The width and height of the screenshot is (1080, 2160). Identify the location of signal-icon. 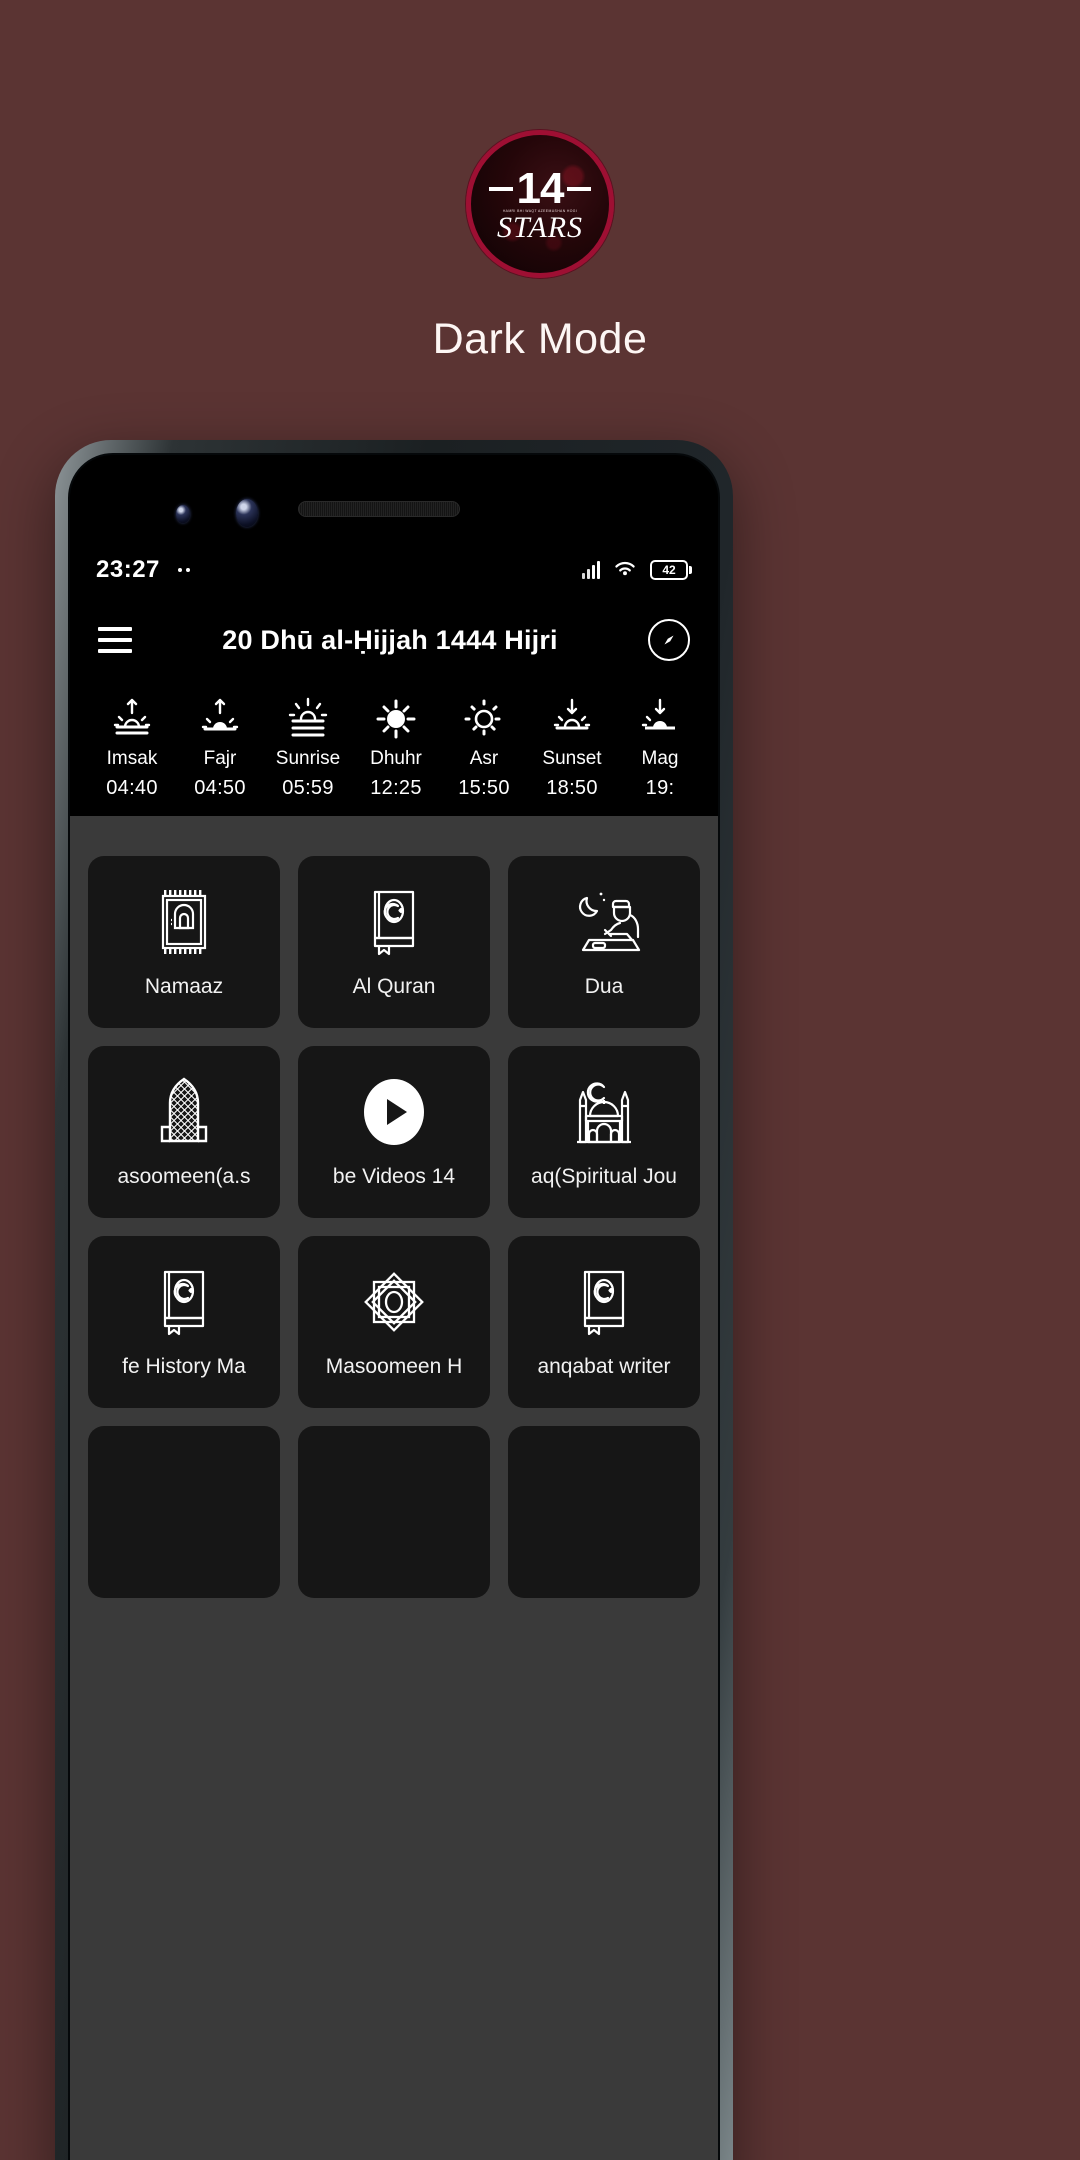
(591, 570).